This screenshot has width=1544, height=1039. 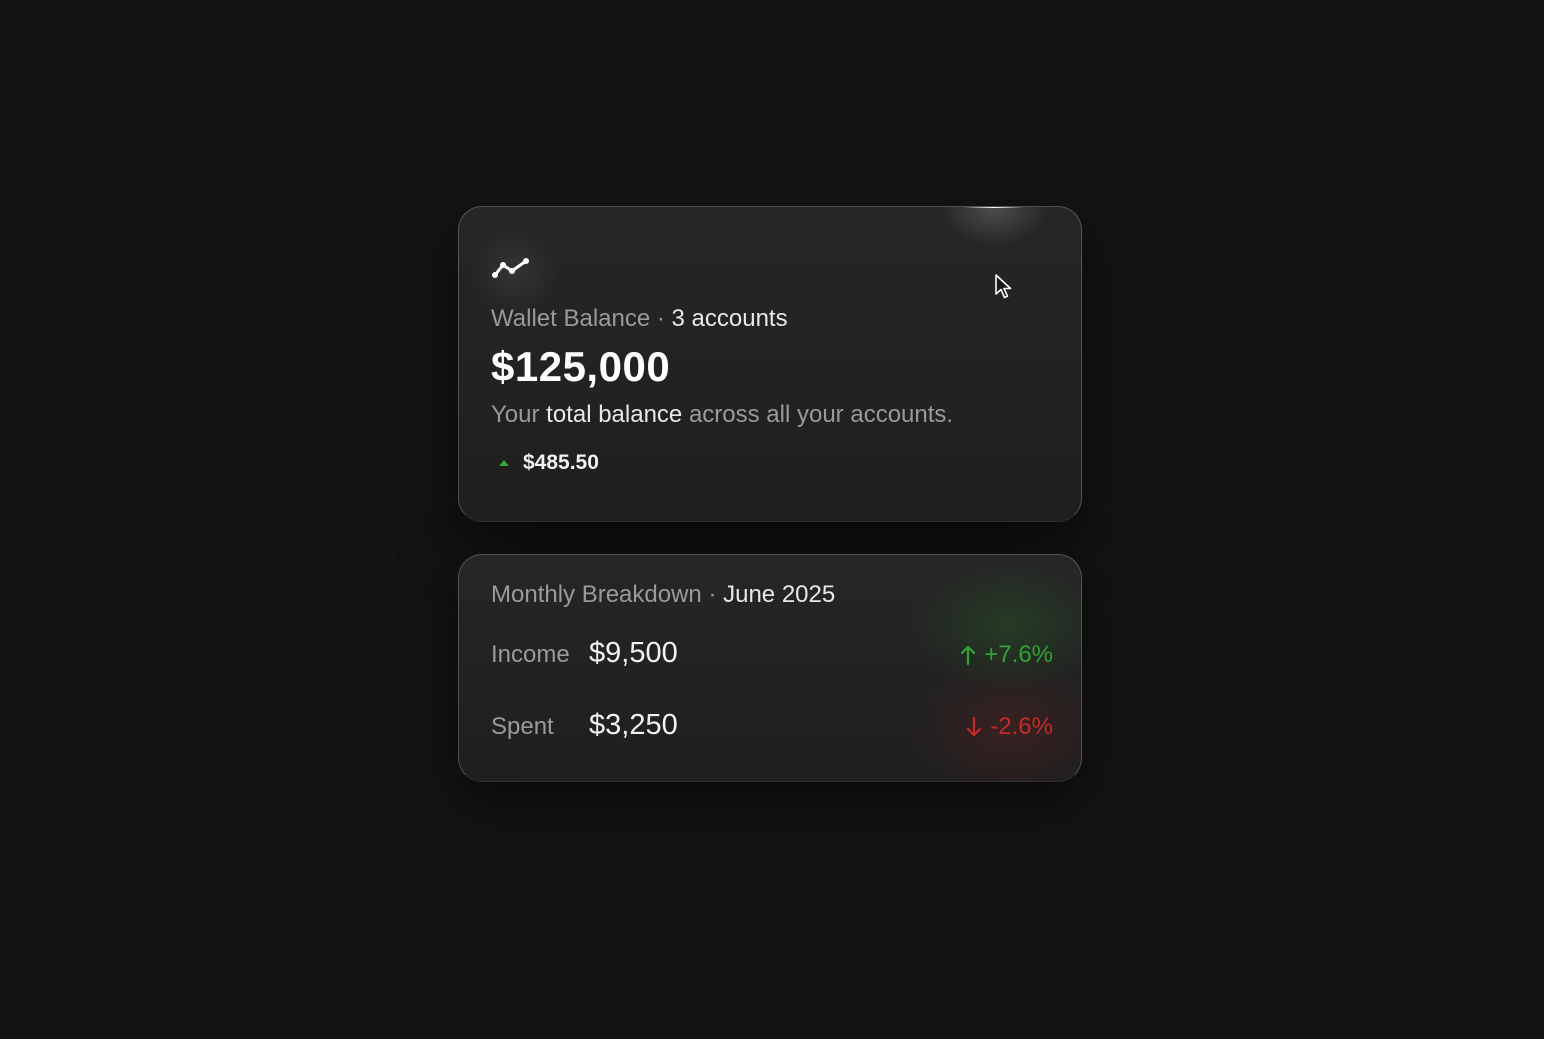 I want to click on balance-change-value: $485.50, so click(x=561, y=462).